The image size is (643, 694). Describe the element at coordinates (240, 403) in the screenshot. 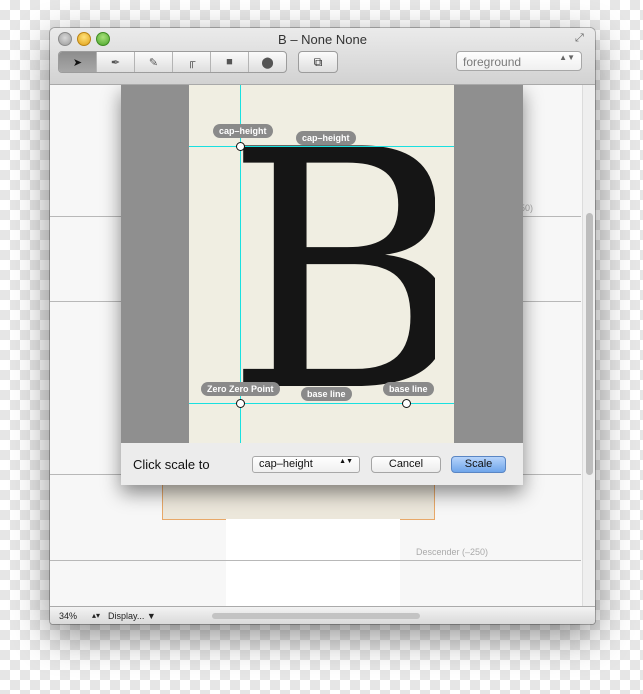

I see `zero-point-handle` at that location.